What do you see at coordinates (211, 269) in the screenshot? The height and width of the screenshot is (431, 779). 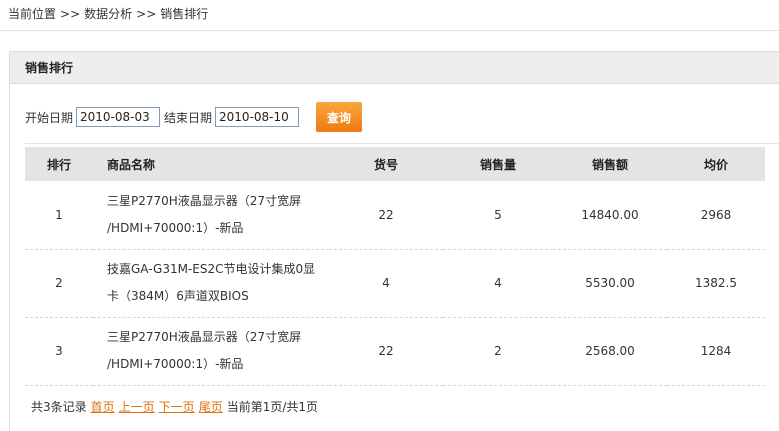 I see `product-name-line: 技嘉GA-G31M-ES2C节电设计集成0显` at bounding box center [211, 269].